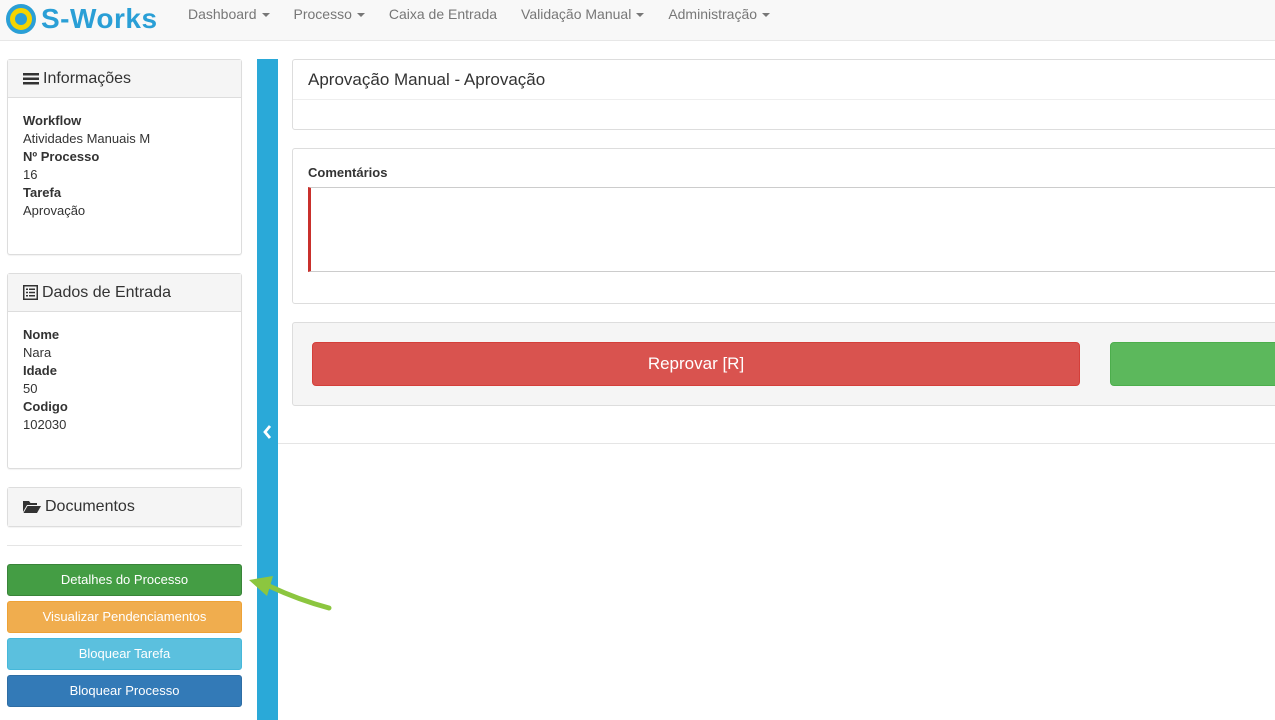  What do you see at coordinates (32, 507) in the screenshot?
I see `folder-open-icon` at bounding box center [32, 507].